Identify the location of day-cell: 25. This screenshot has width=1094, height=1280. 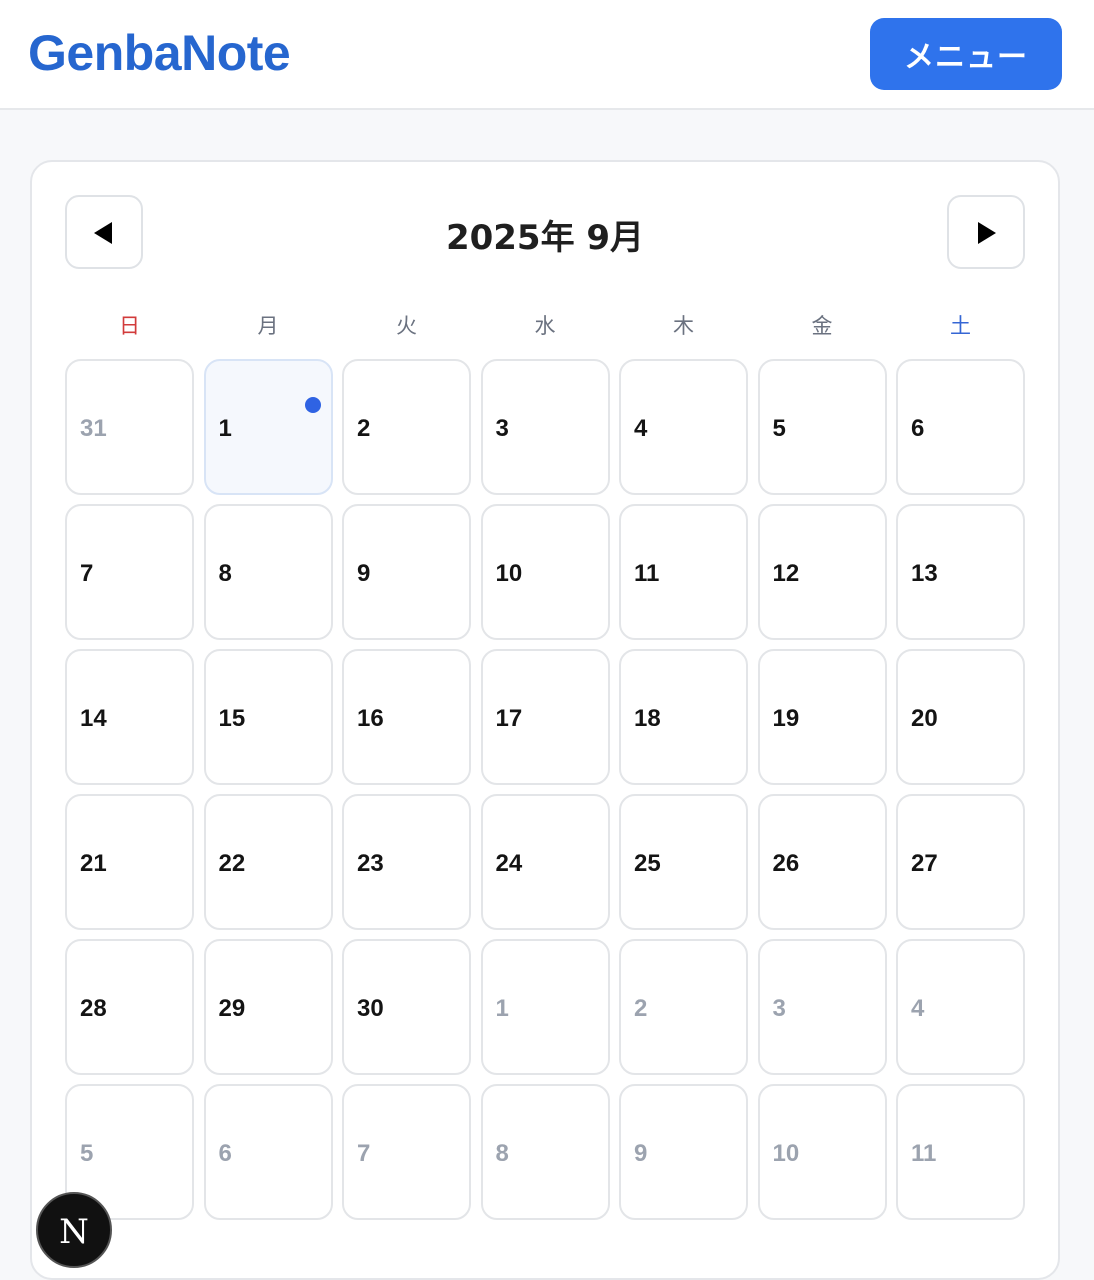
(683, 862).